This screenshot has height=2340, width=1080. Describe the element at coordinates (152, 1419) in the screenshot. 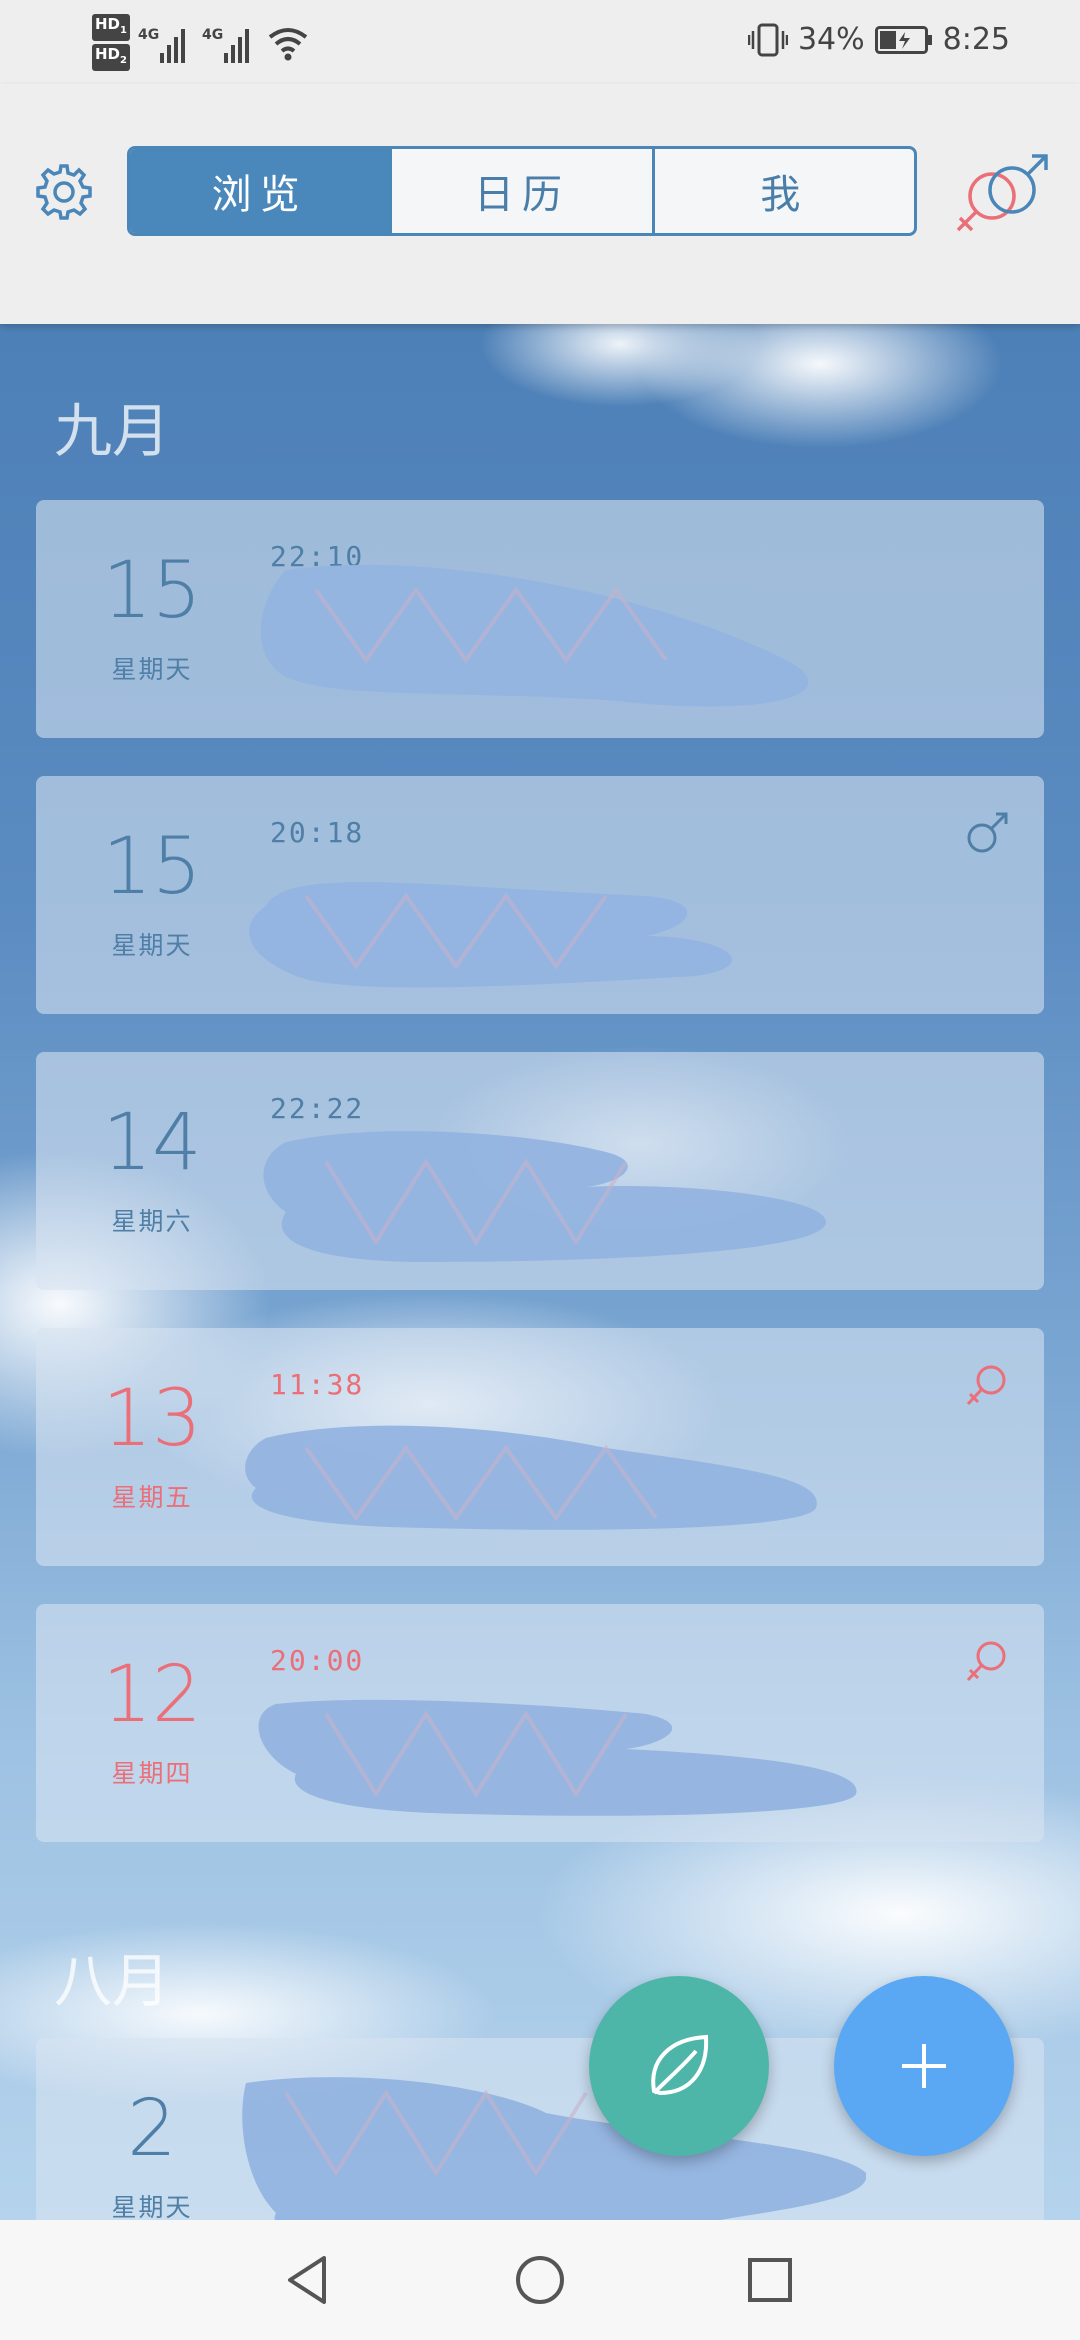

I see `entry-day: 13` at that location.